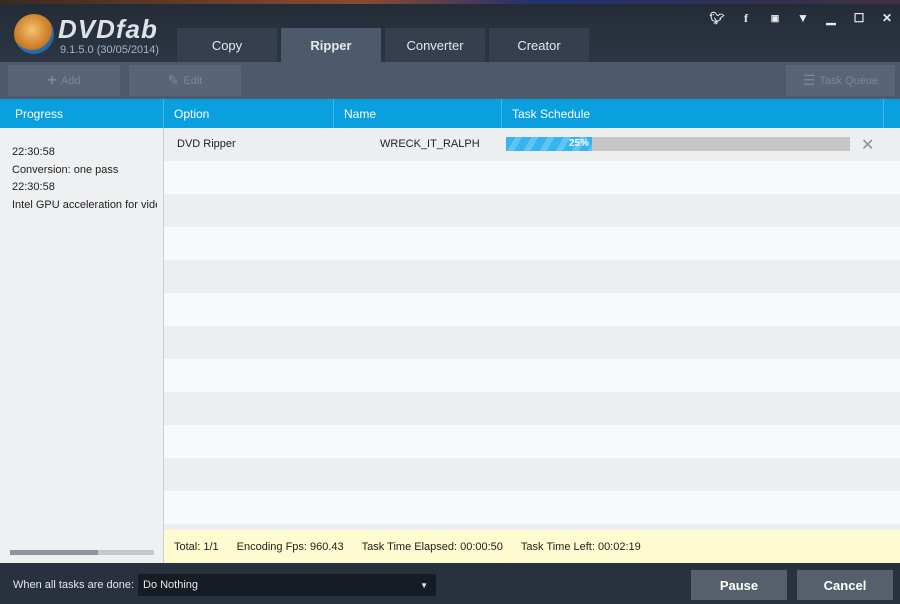 Image resolution: width=900 pixels, height=604 pixels. Describe the element at coordinates (193, 80) in the screenshot. I see `edit-label: Edit` at that location.